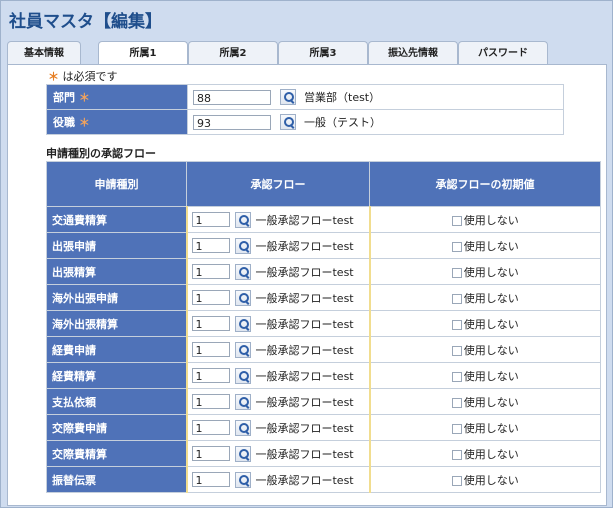 The image size is (613, 508). I want to click on application-type: 振替伝票, so click(116, 479).